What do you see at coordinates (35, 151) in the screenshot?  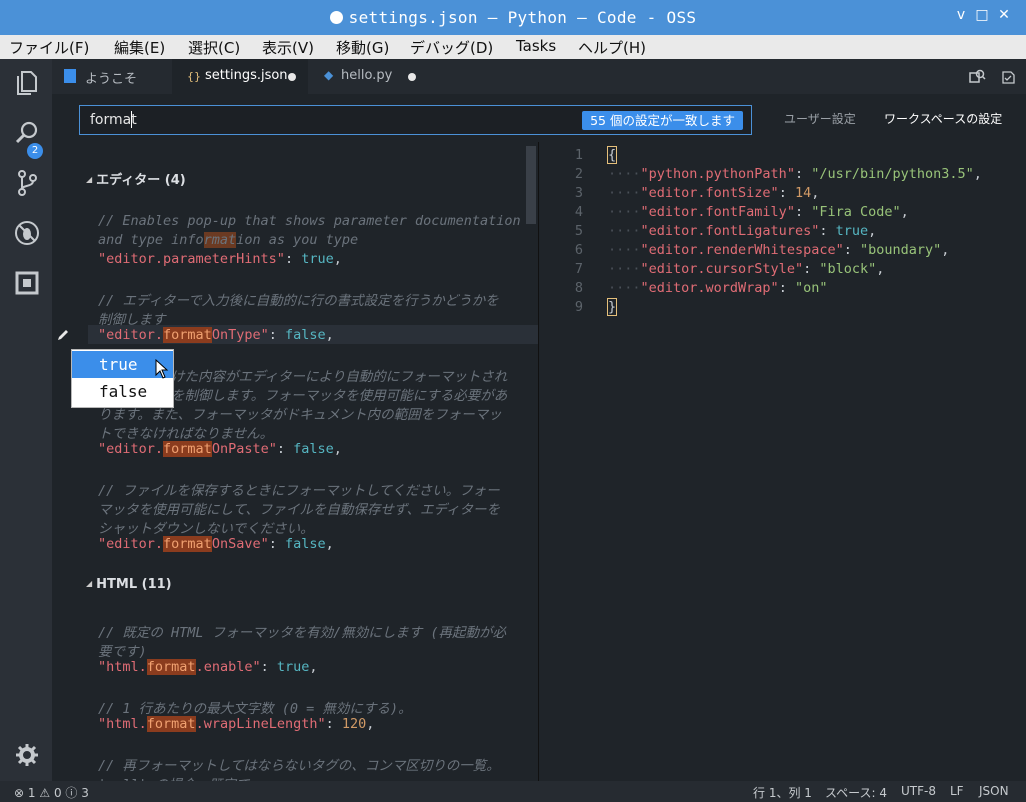 I see `explorer-badge: 2` at bounding box center [35, 151].